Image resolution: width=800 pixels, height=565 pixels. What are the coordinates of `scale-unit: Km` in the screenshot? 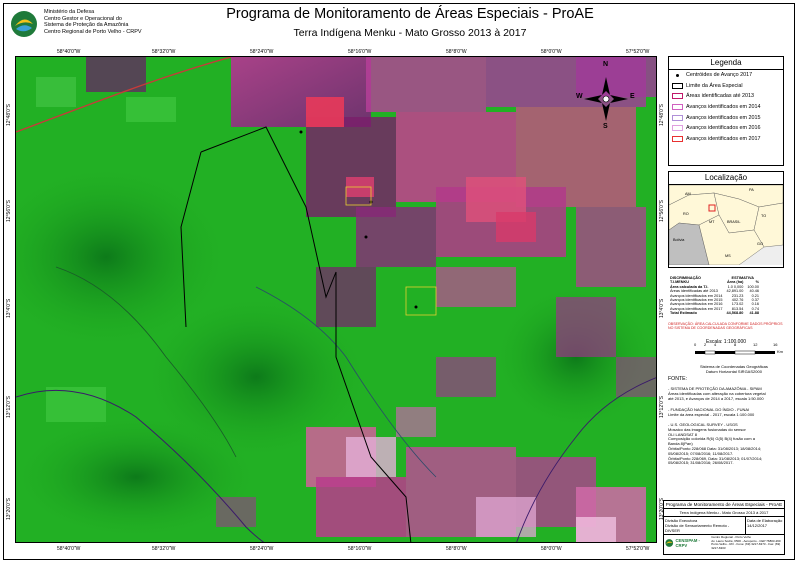 It's located at (780, 351).